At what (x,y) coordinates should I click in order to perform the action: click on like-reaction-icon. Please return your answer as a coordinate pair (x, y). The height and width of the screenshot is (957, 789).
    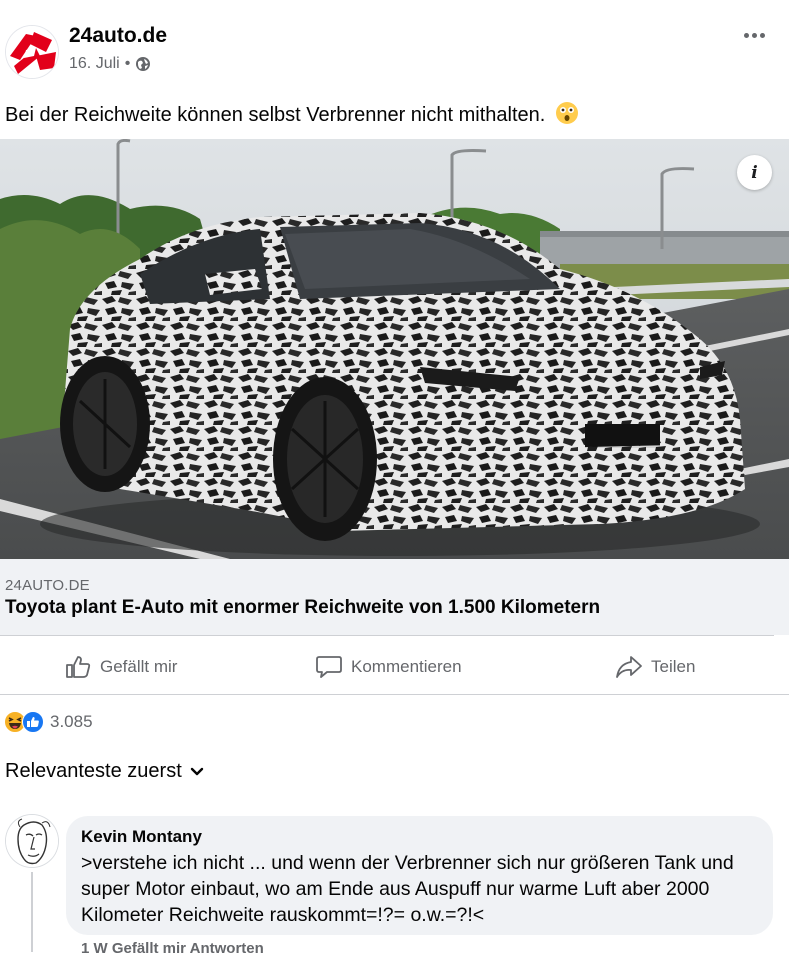
    Looking at the image, I should click on (33, 722).